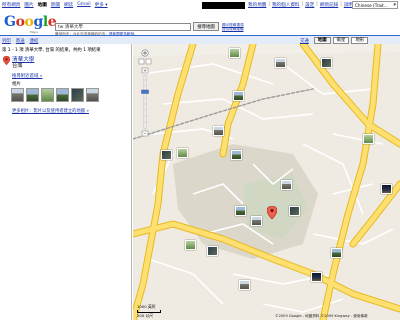  Describe the element at coordinates (28, 5) in the screenshot. I see `nav-images: 圖片` at that location.